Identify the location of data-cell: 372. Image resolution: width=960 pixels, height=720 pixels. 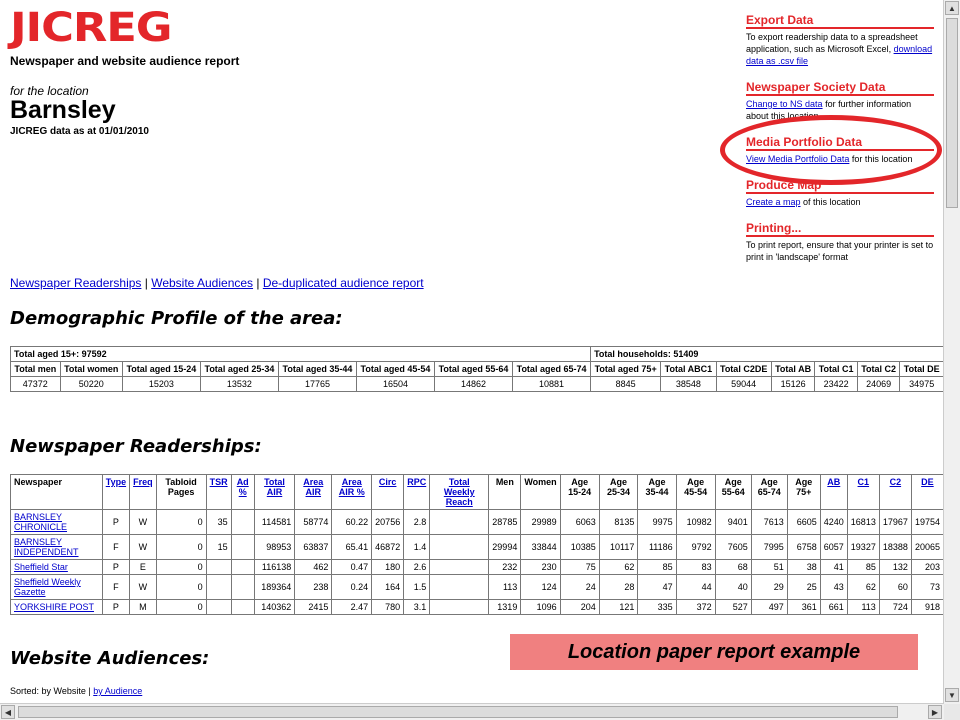
(695, 607).